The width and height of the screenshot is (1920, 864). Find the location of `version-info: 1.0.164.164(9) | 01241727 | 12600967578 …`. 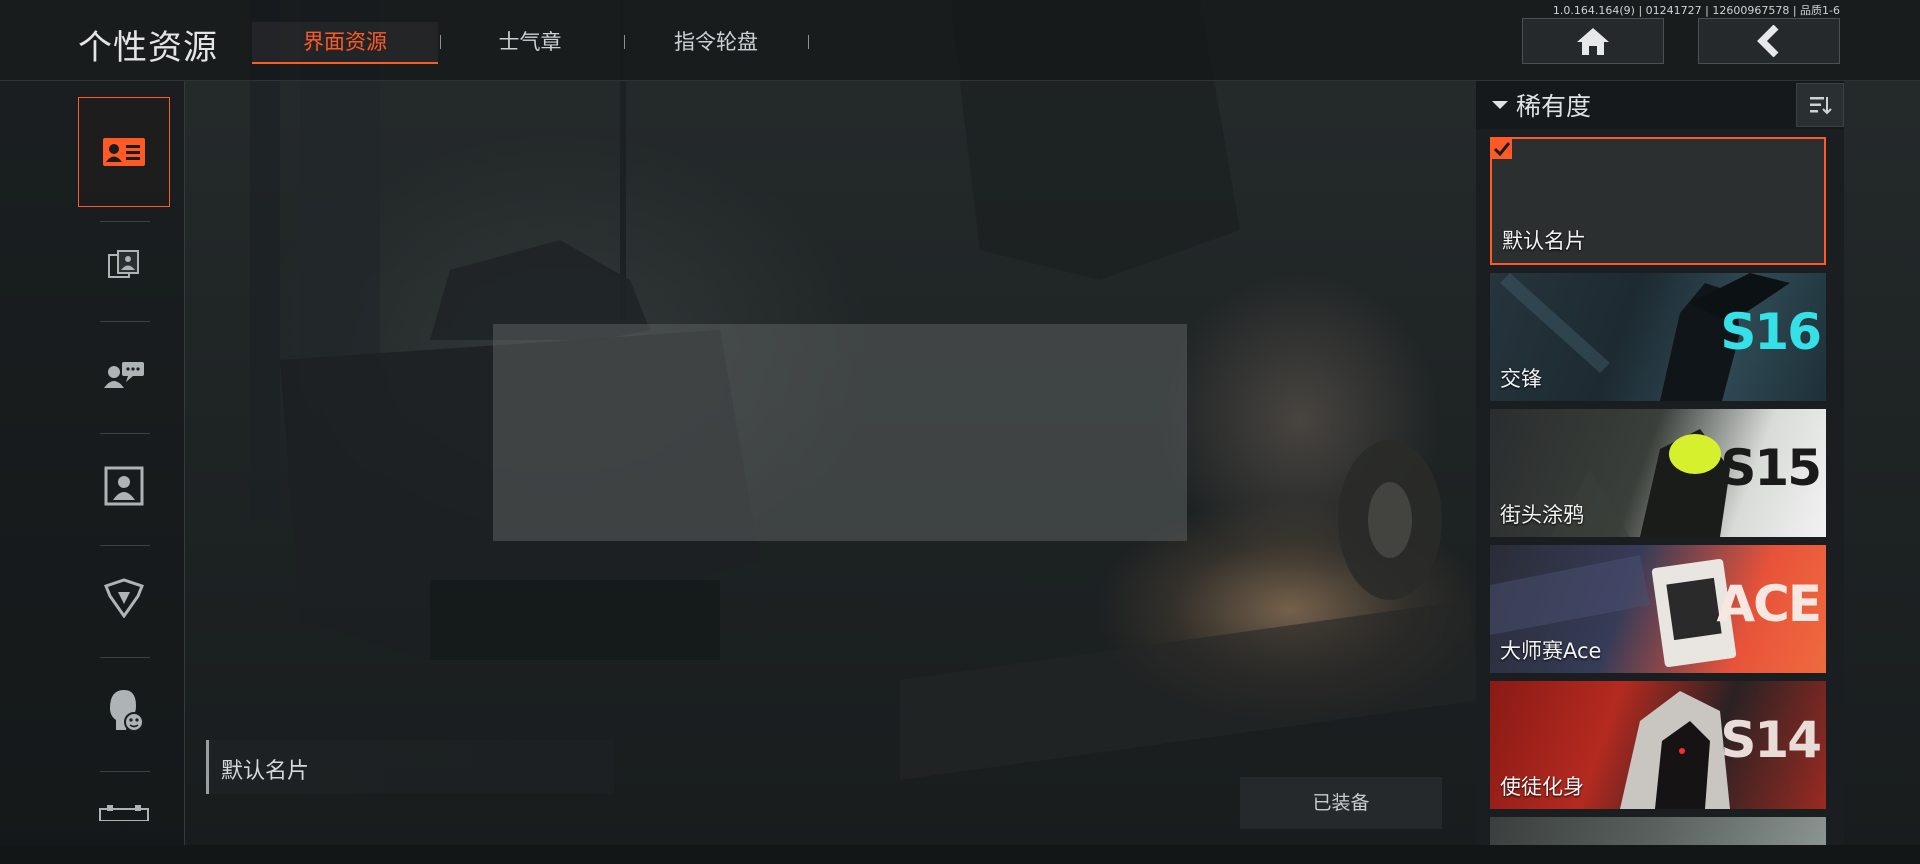

version-info: 1.0.164.164(9) | 01241727 | 12600967578 … is located at coordinates (1696, 10).